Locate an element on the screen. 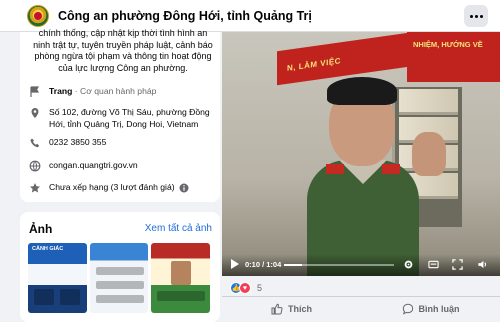 The height and width of the screenshot is (322, 500). globe-icon is located at coordinates (35, 166).